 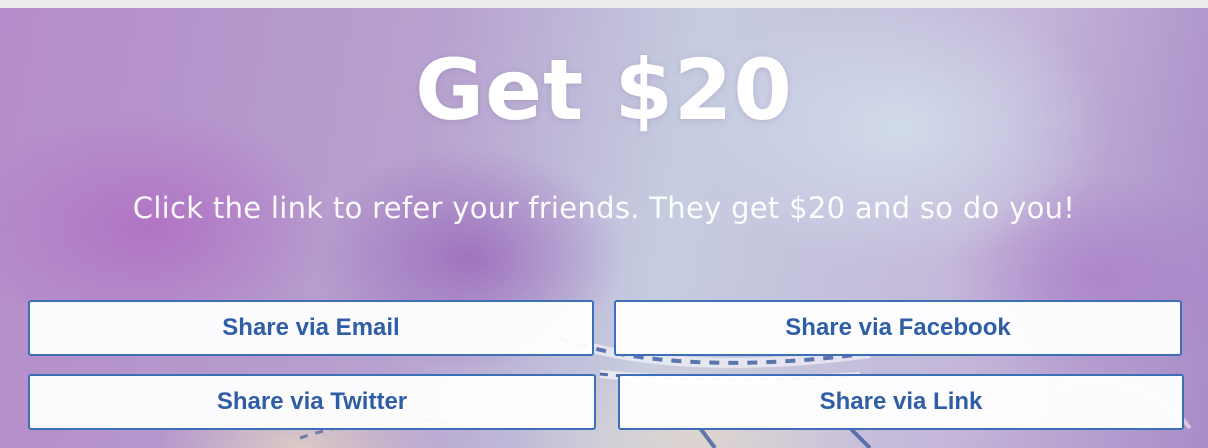 What do you see at coordinates (898, 328) in the screenshot?
I see `share-via-facebook-button: Share via Facebook` at bounding box center [898, 328].